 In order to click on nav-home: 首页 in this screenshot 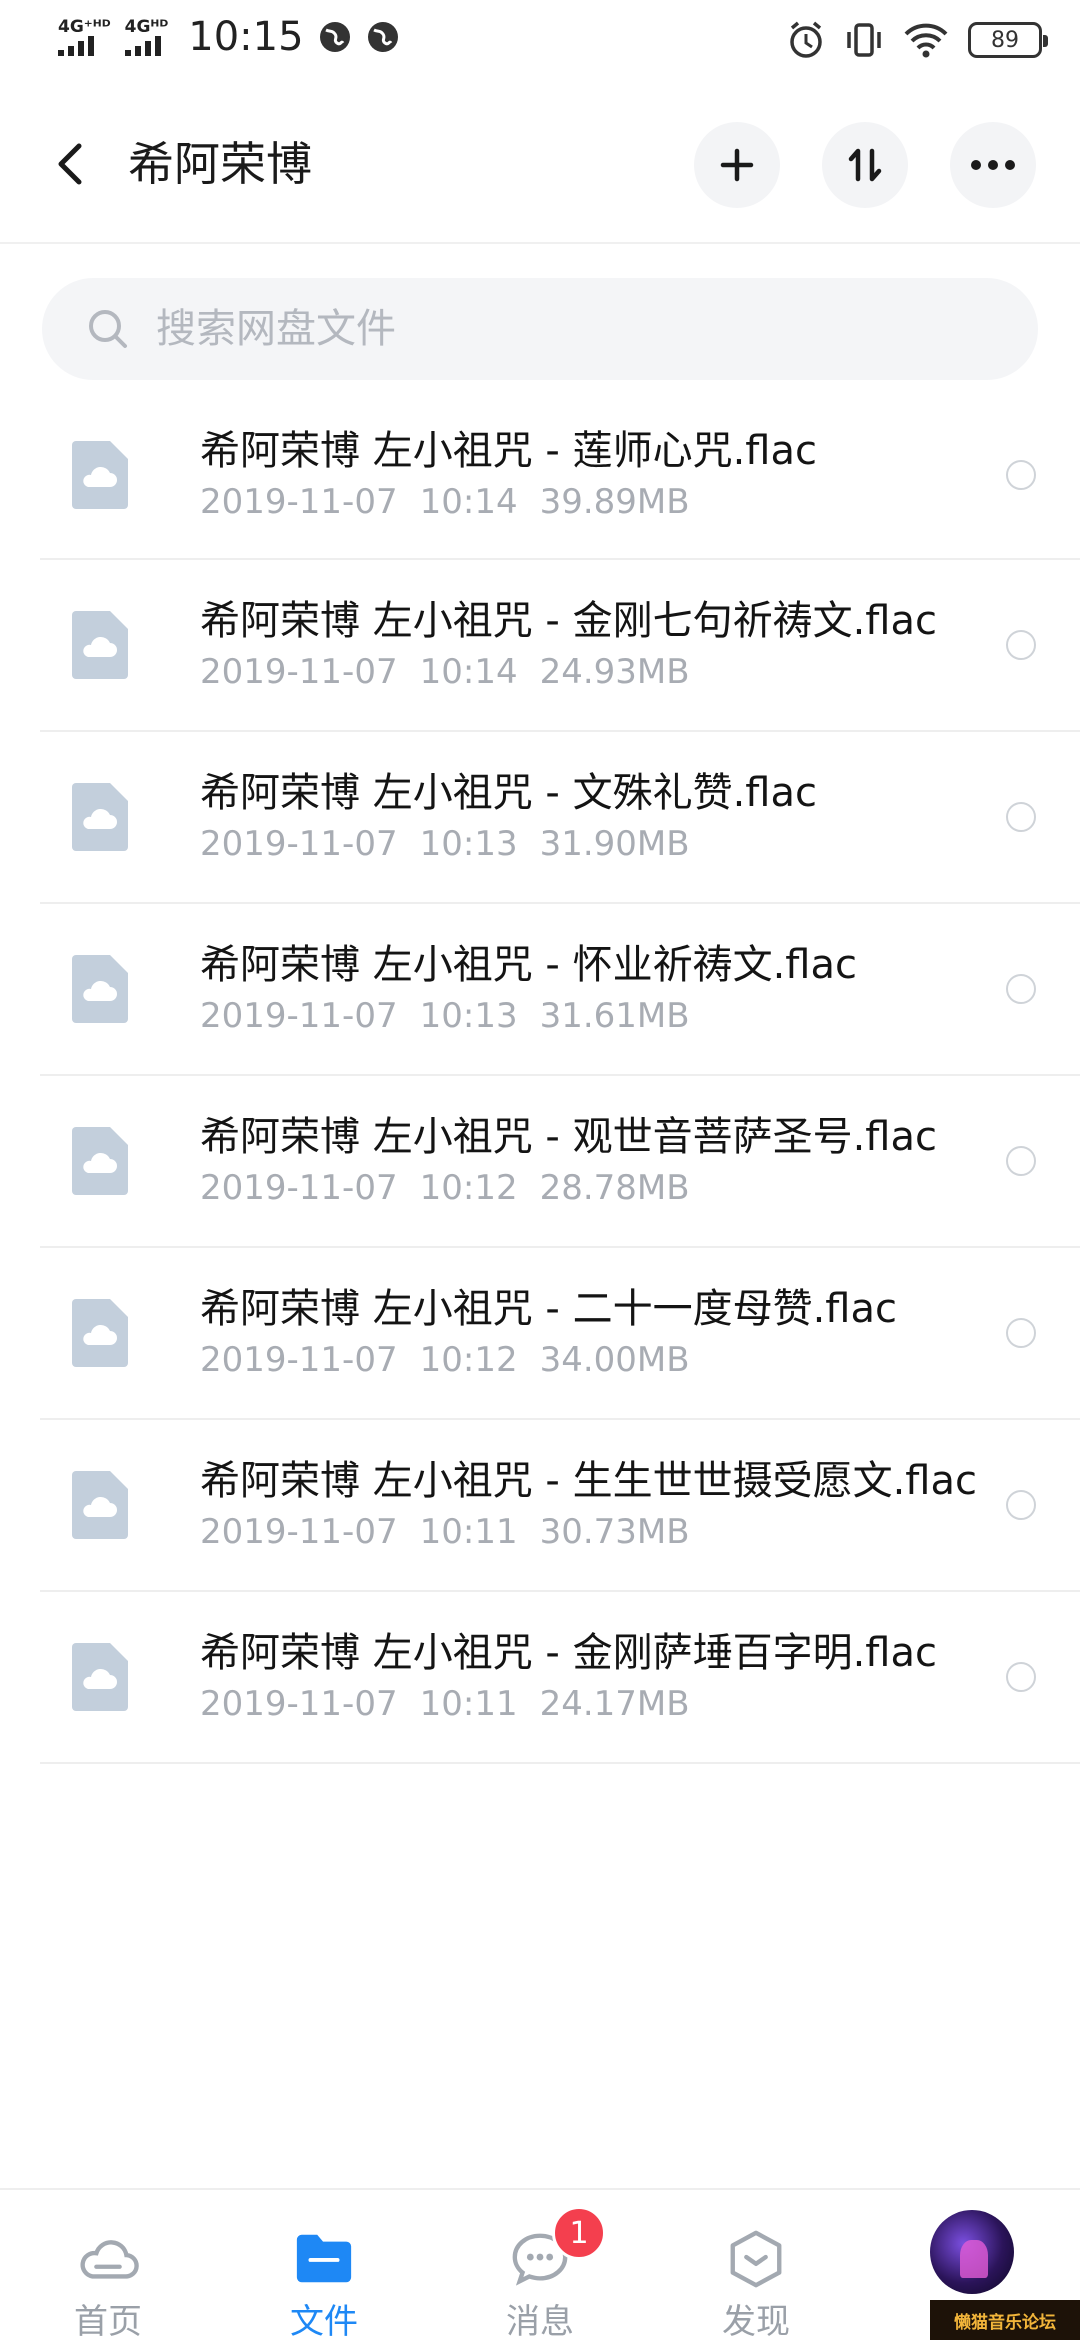, I will do `click(108, 2265)`.